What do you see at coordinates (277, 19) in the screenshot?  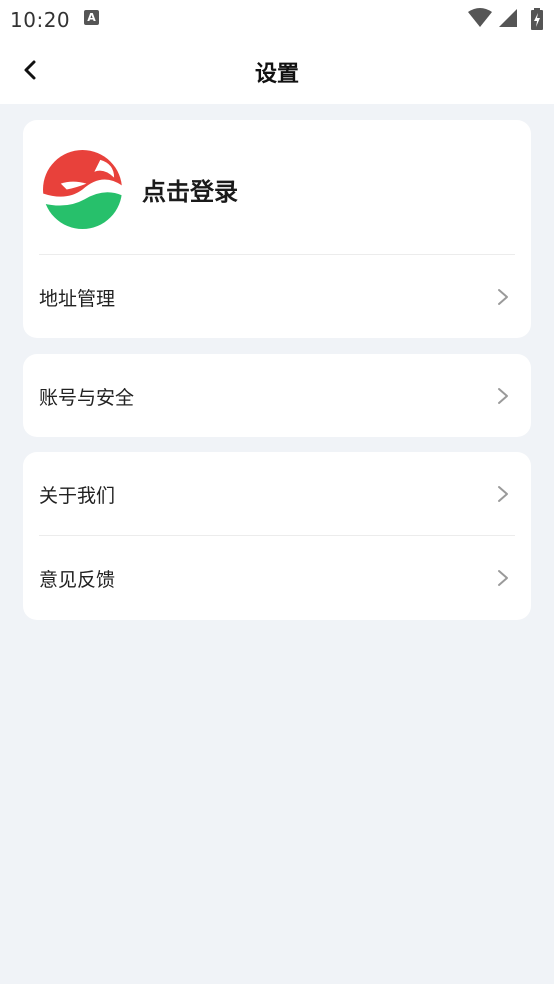 I see `status-bar: 10:20 A` at bounding box center [277, 19].